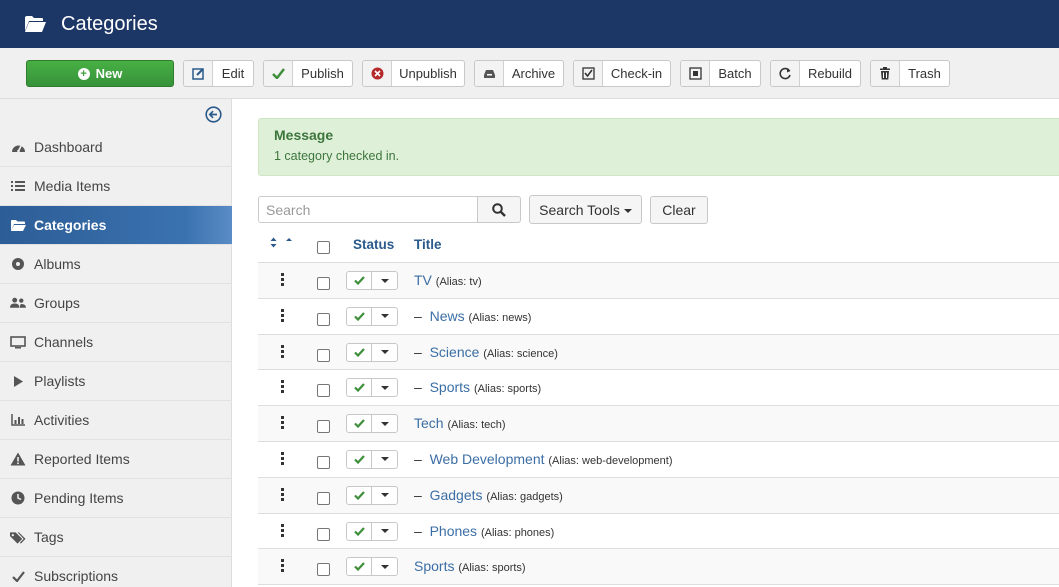 This screenshot has width=1059, height=587. What do you see at coordinates (447, 316) in the screenshot?
I see `category-title-link: News` at bounding box center [447, 316].